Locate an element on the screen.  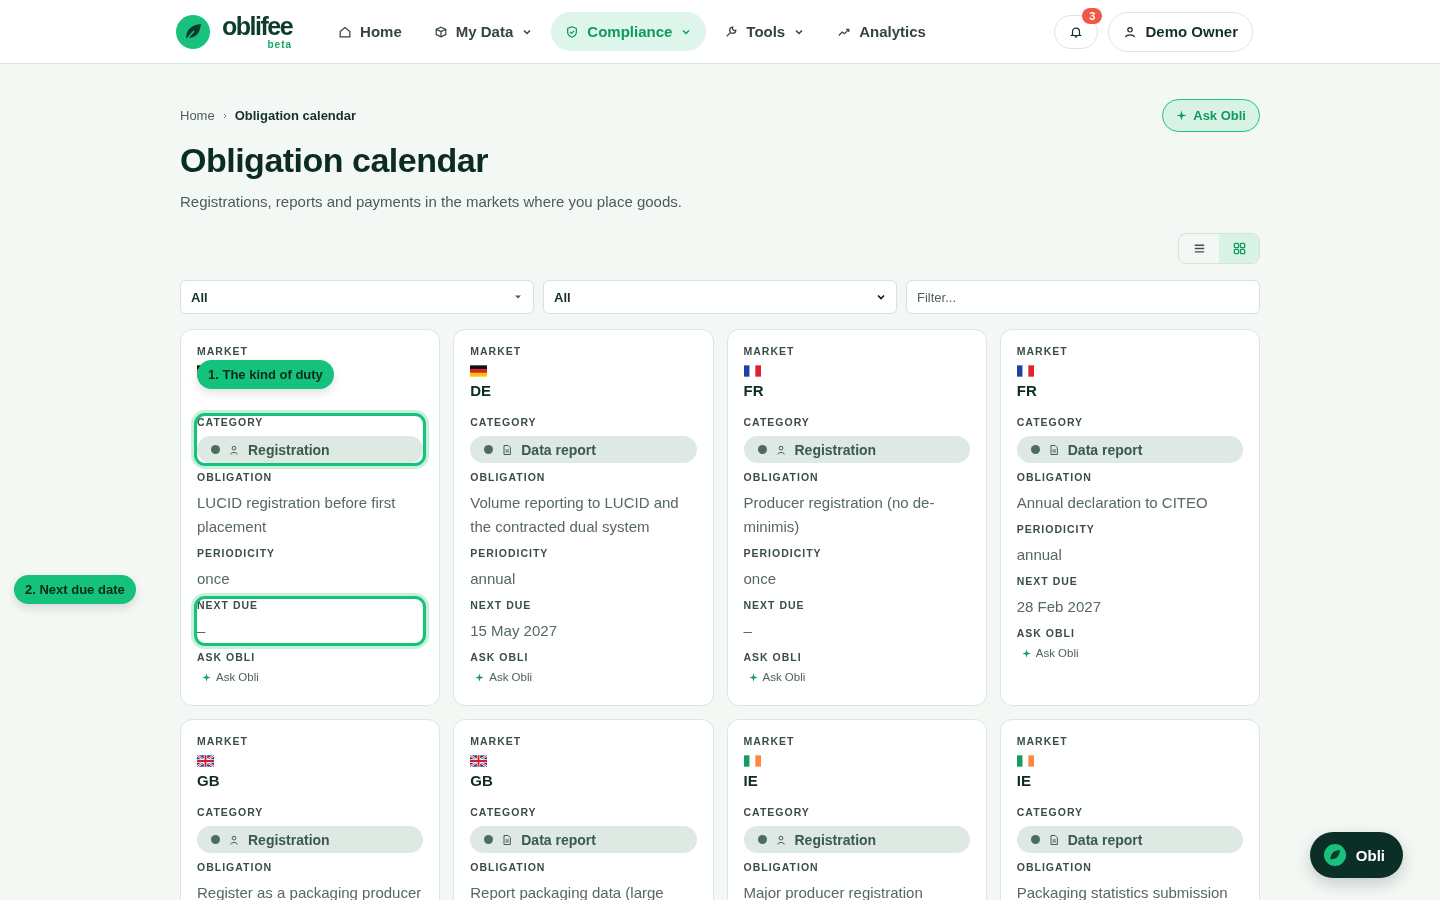
nav-tab: Analytics is located at coordinates (881, 31).